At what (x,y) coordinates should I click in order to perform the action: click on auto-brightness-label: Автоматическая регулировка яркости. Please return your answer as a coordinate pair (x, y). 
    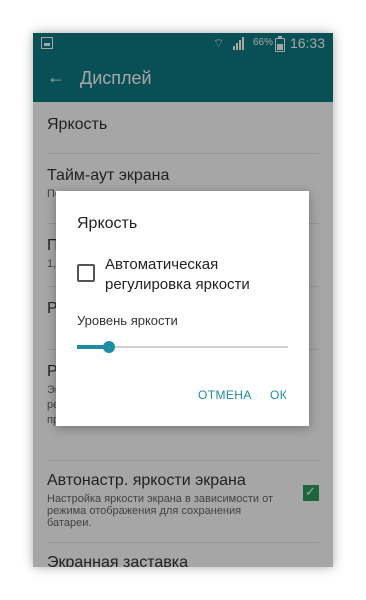
    Looking at the image, I should click on (200, 275).